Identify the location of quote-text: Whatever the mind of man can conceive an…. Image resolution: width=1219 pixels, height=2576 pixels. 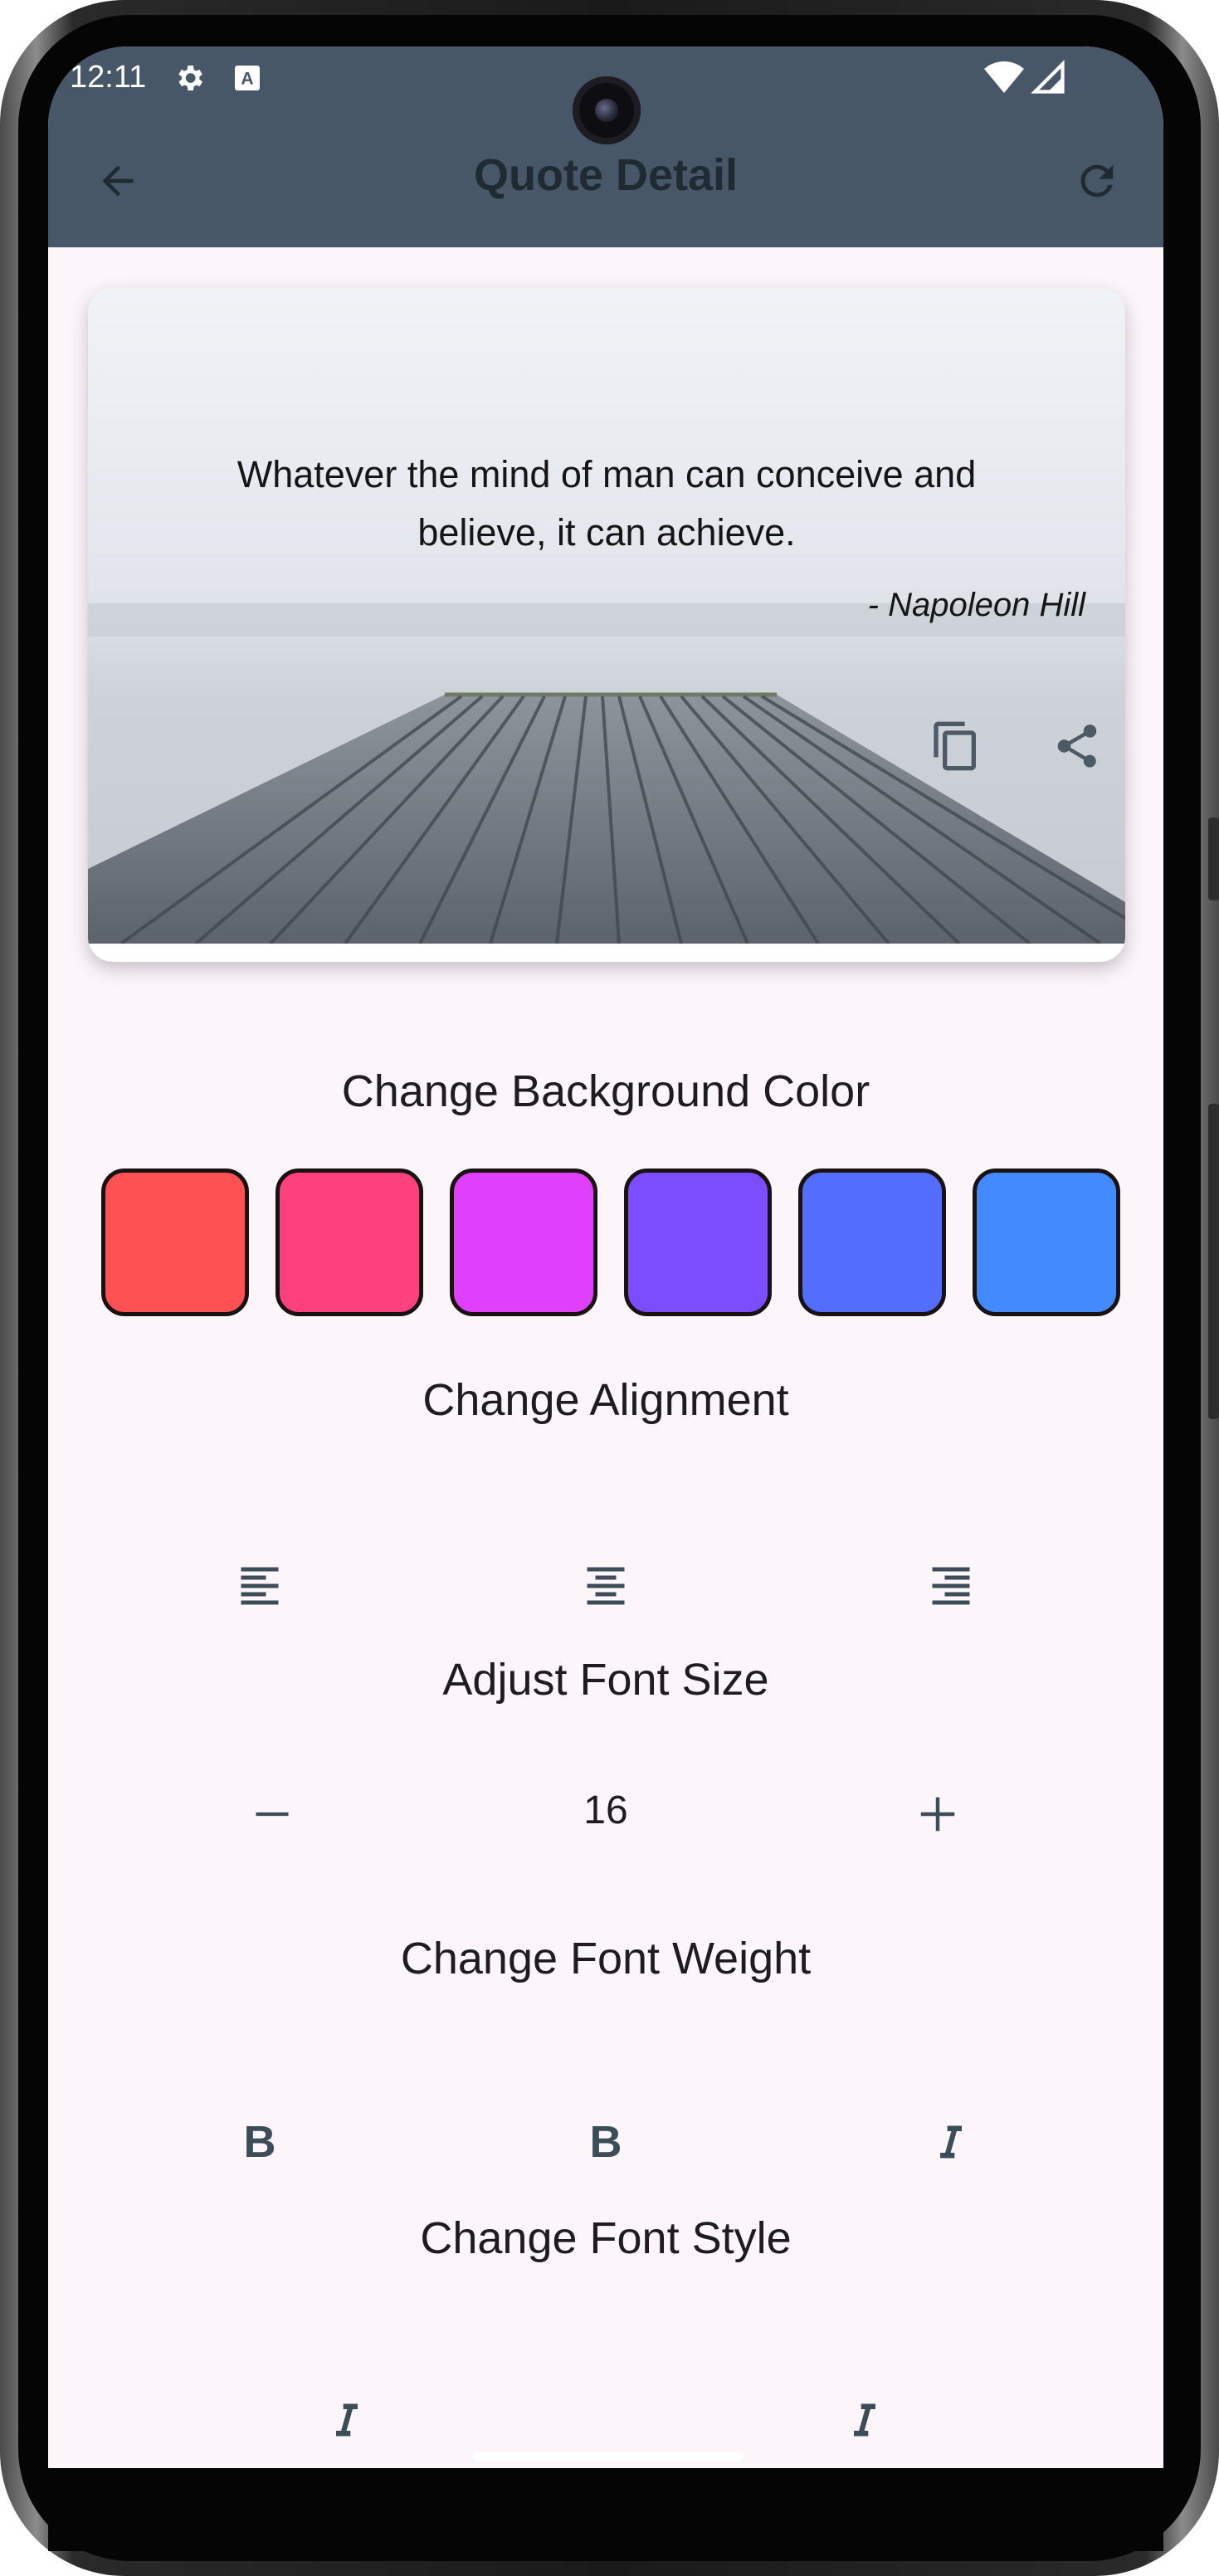
(607, 504).